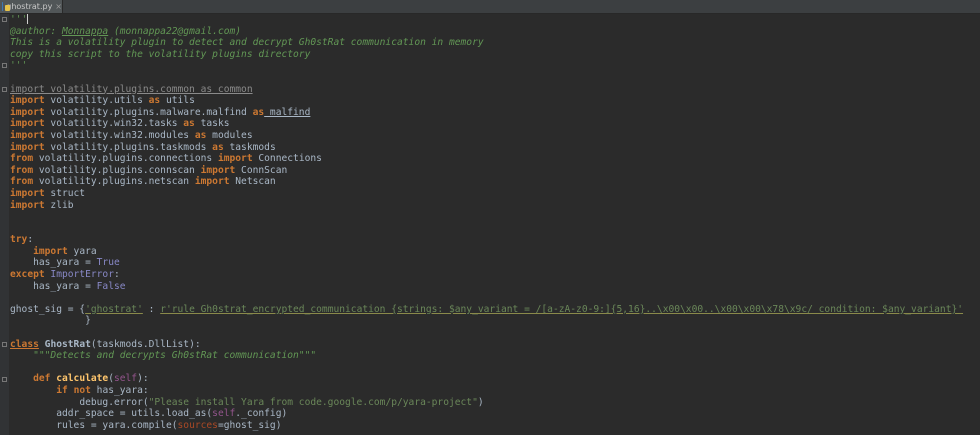  What do you see at coordinates (79, 286) in the screenshot?
I see `code-line: has_yara = False` at bounding box center [79, 286].